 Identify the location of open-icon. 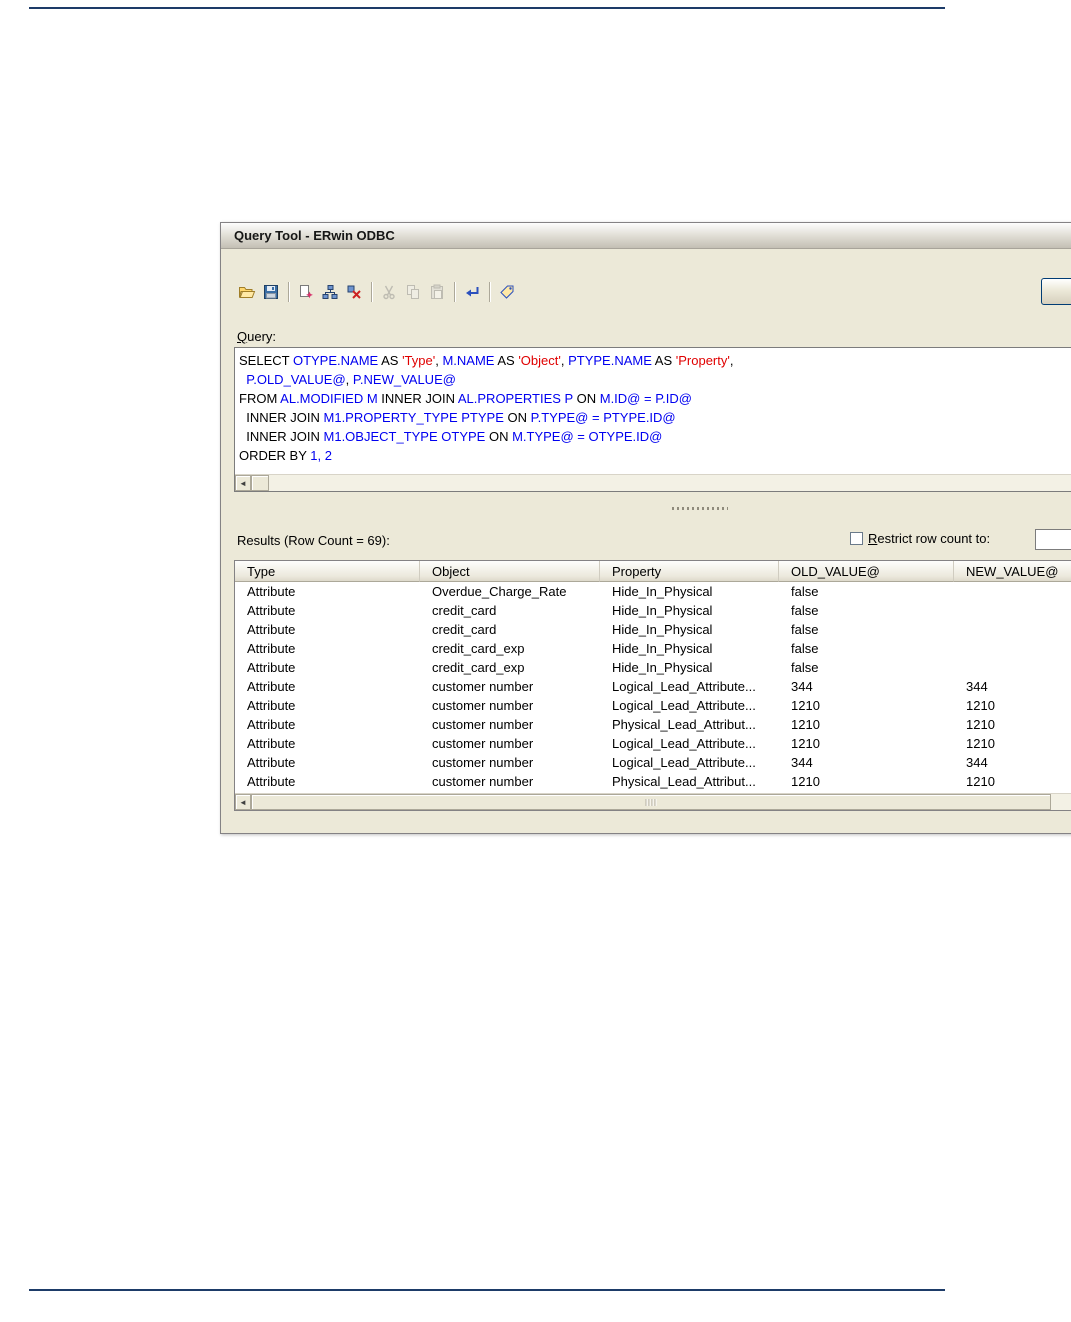
(247, 292).